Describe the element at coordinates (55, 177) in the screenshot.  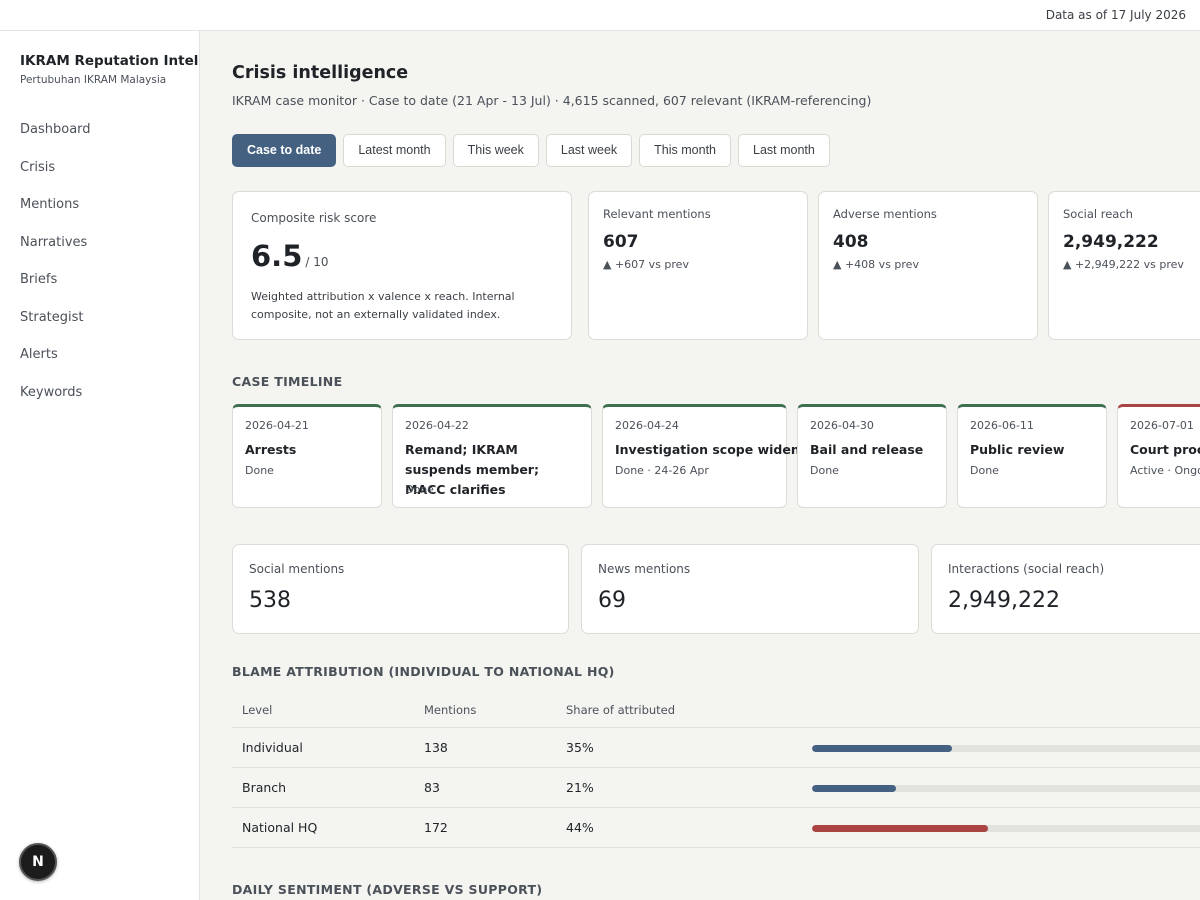
I see `sidebar-item-crisis: Crisis` at that location.